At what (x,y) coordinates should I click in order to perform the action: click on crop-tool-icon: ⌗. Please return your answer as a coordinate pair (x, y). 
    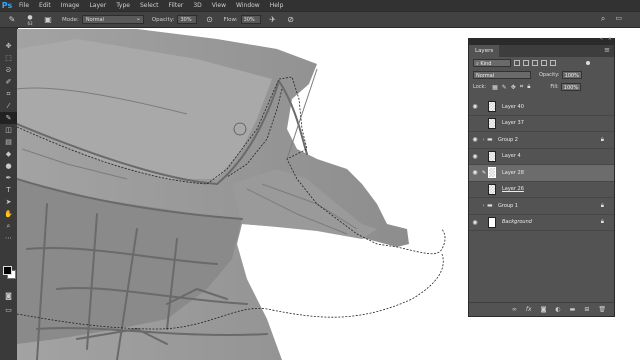
    Looking at the image, I should click on (8, 94).